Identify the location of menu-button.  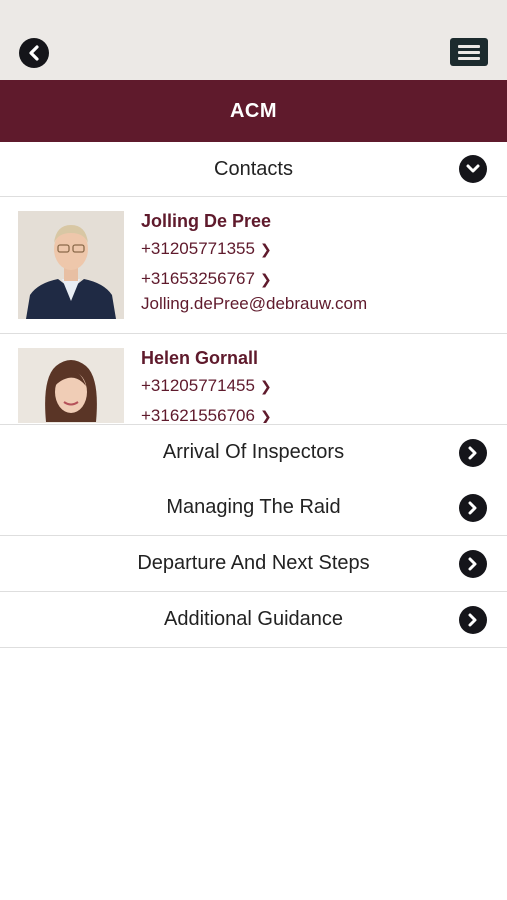
(469, 52).